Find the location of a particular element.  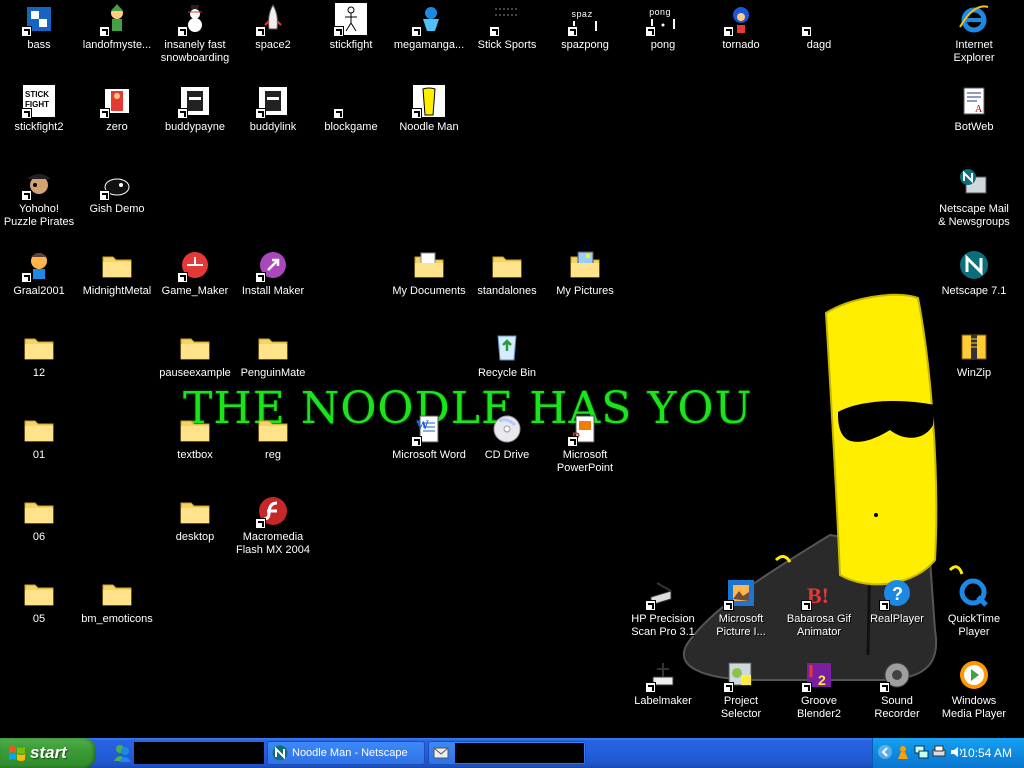

clock: 10:54 AM is located at coordinates (986, 753).